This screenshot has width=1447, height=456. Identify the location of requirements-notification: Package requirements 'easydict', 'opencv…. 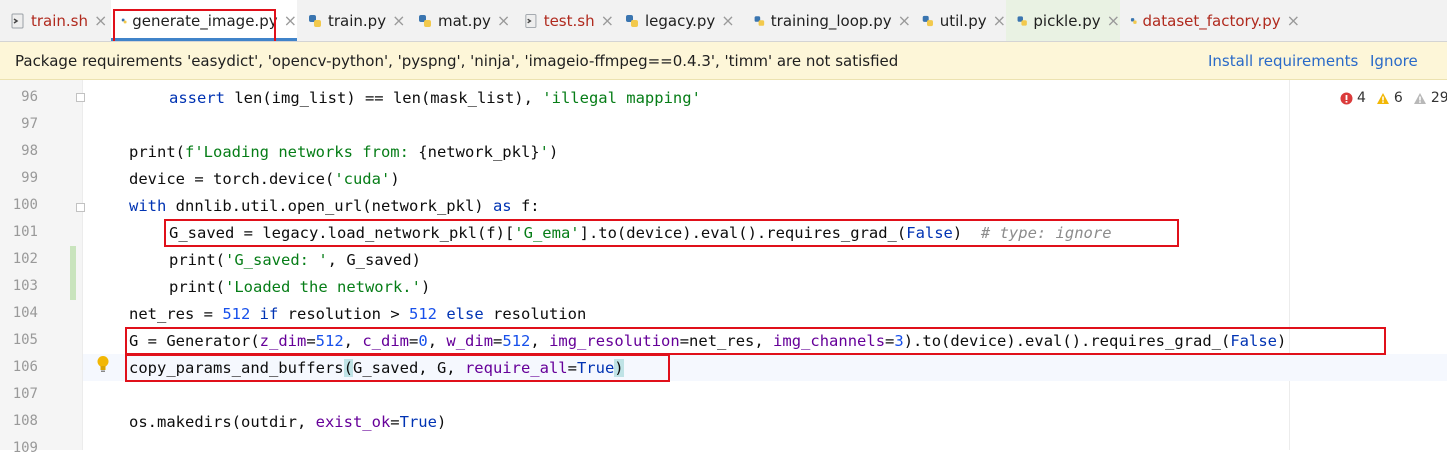
(723, 75).